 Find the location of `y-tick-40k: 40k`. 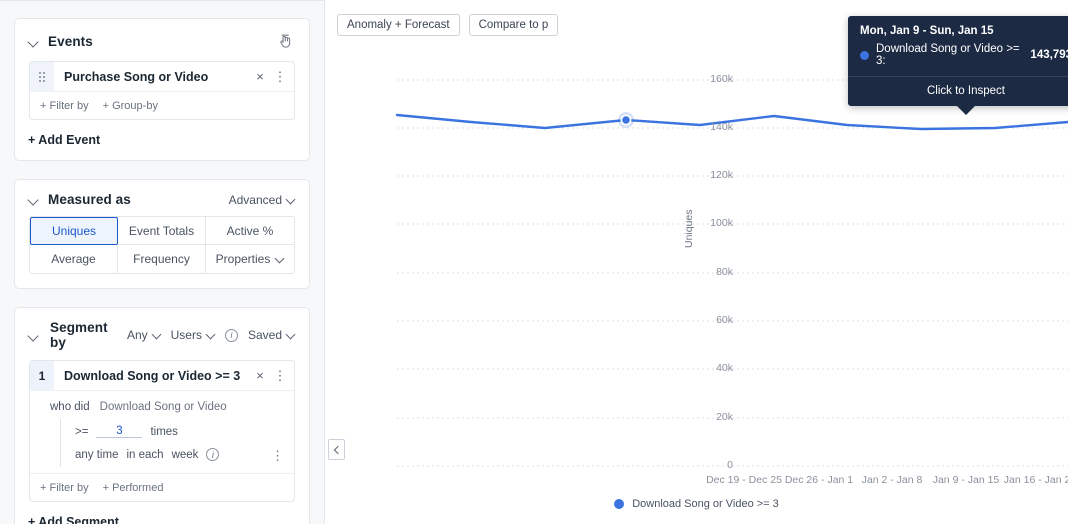

y-tick-40k: 40k is located at coordinates (724, 368).